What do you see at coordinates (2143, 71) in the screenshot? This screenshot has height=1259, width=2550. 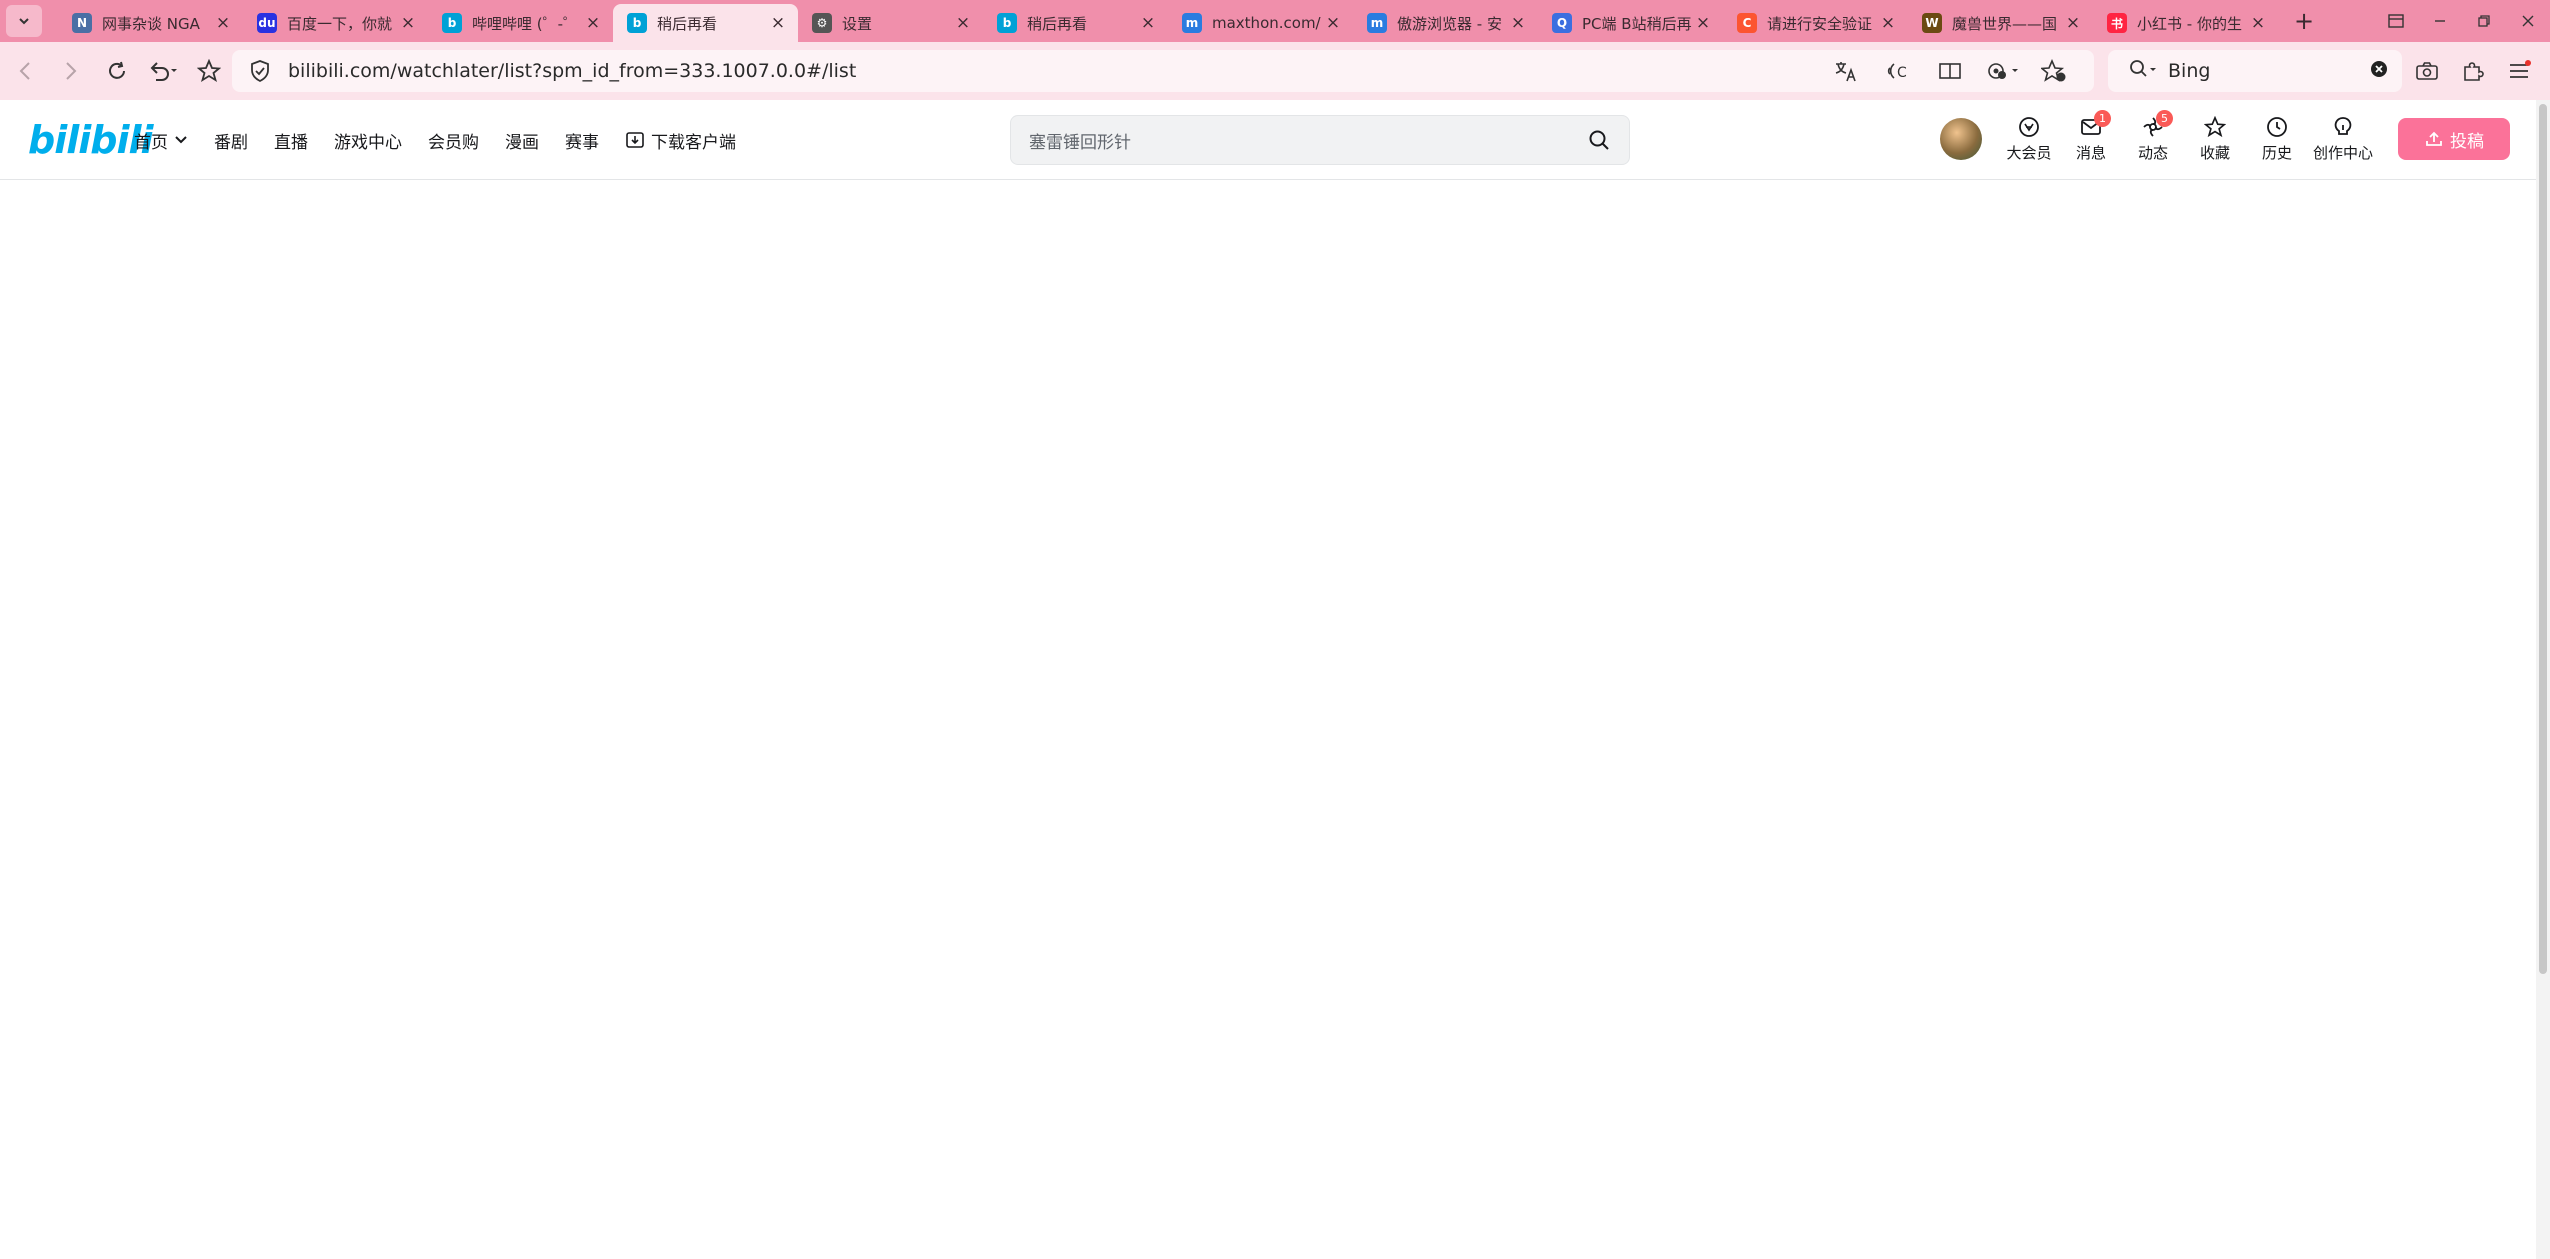 I see `search-engine-icon` at bounding box center [2143, 71].